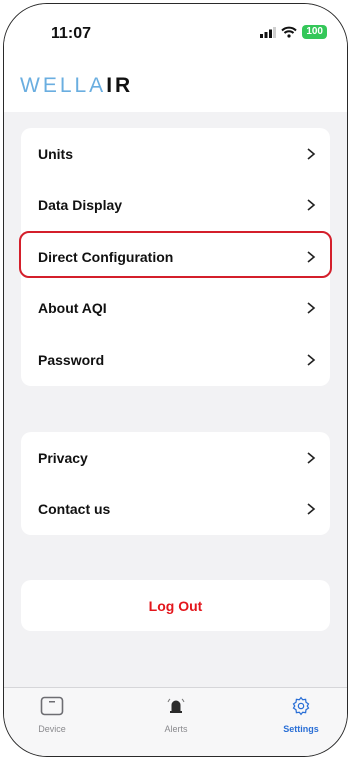 This screenshot has width=353, height=761. Describe the element at coordinates (71, 359) in the screenshot. I see `settings-row-label: Password` at that location.